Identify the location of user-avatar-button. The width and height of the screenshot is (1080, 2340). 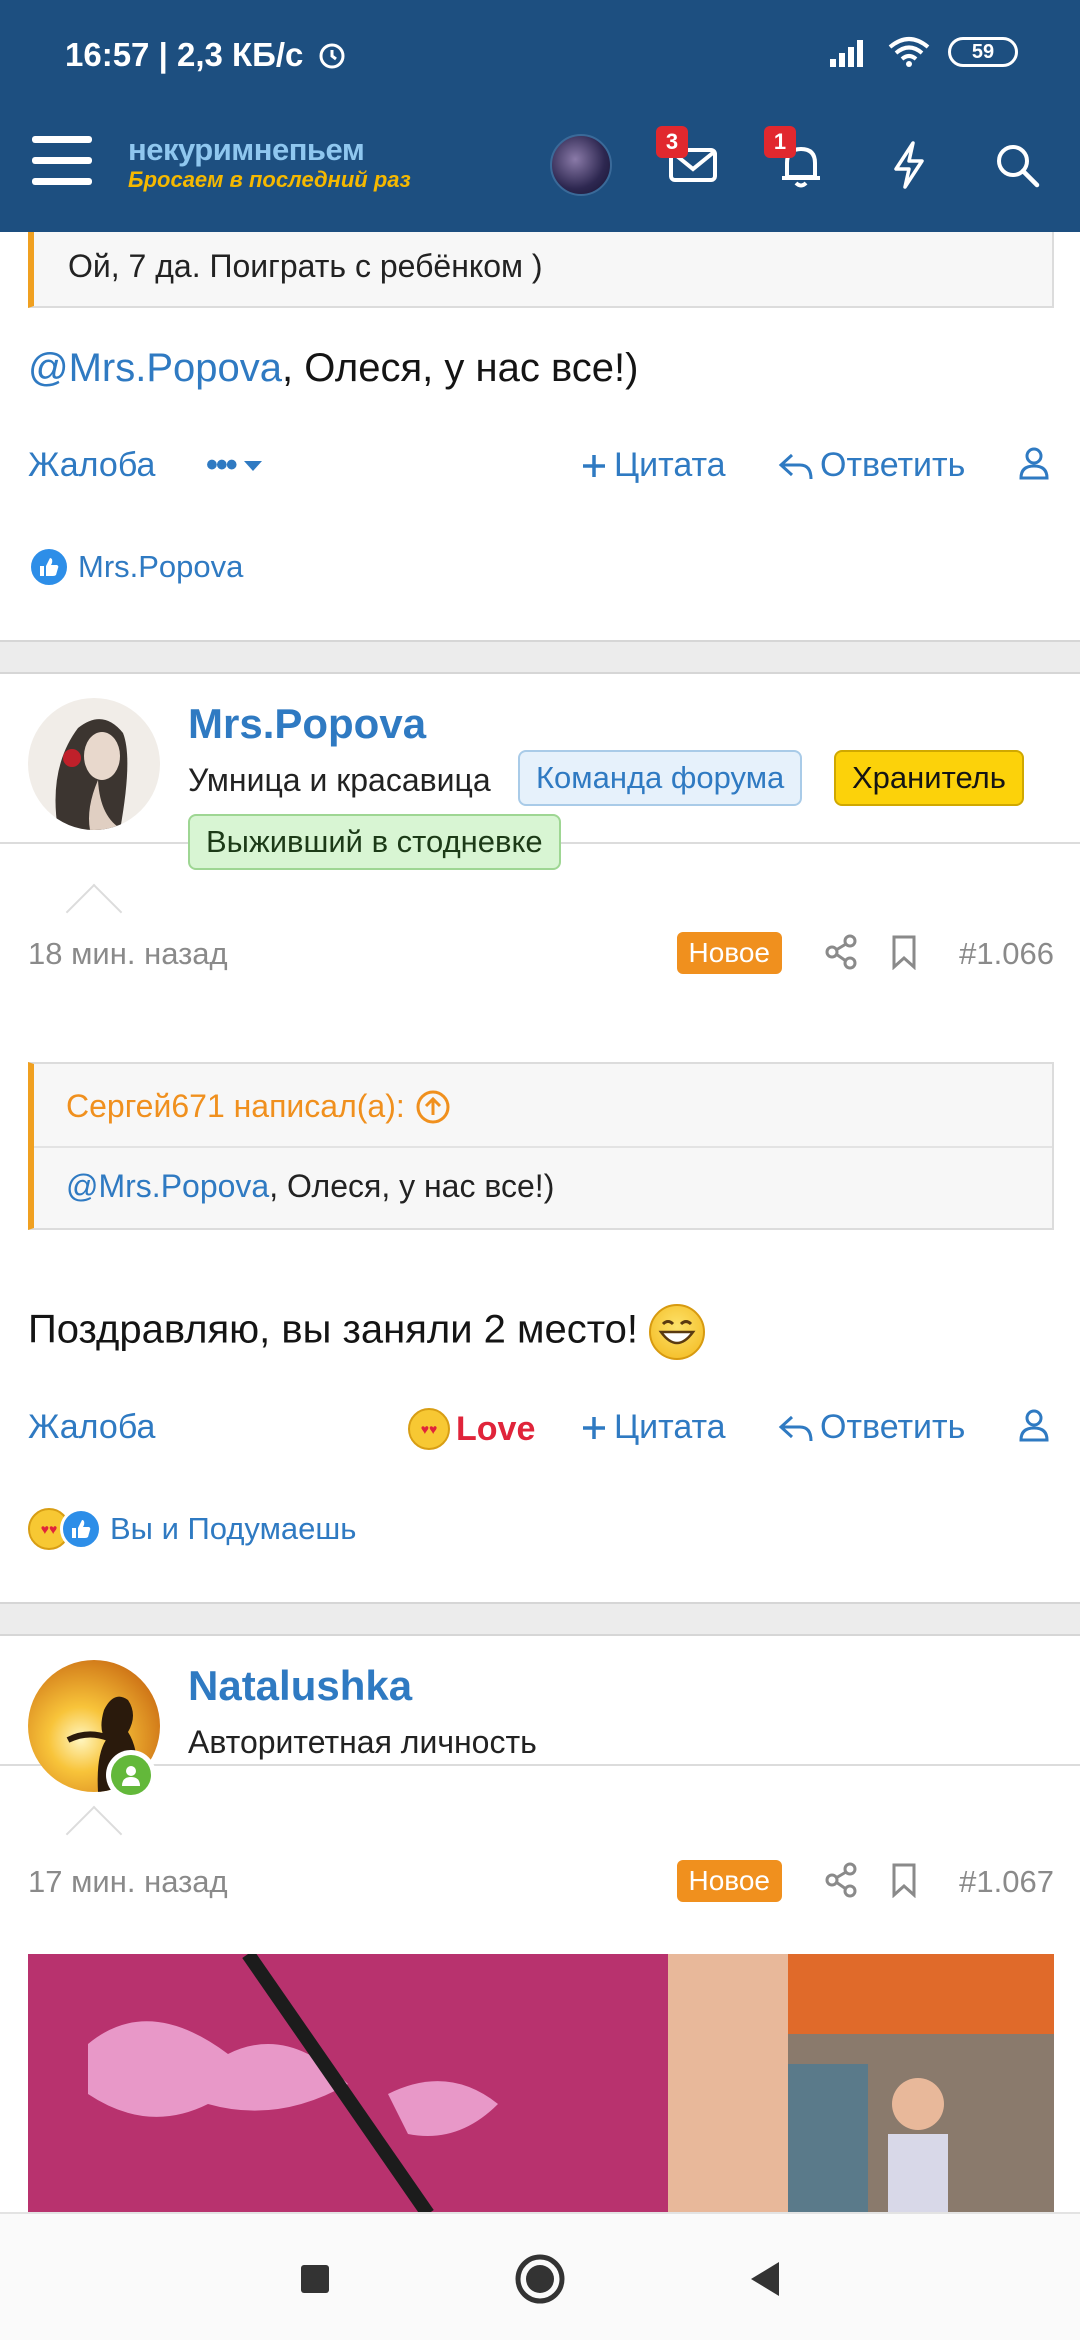
(581, 165).